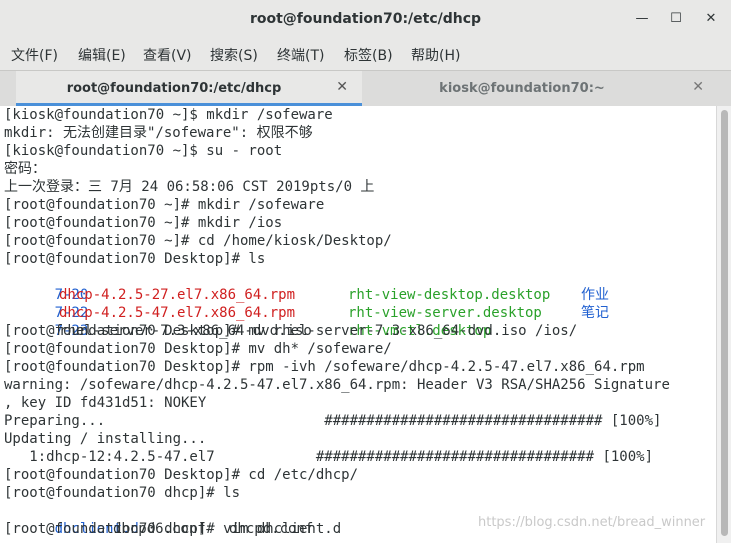 The image size is (731, 543). What do you see at coordinates (168, 115) in the screenshot?
I see `terminal-line: [kiosk@foundation70 ~]$ mkdir /sofeware` at bounding box center [168, 115].